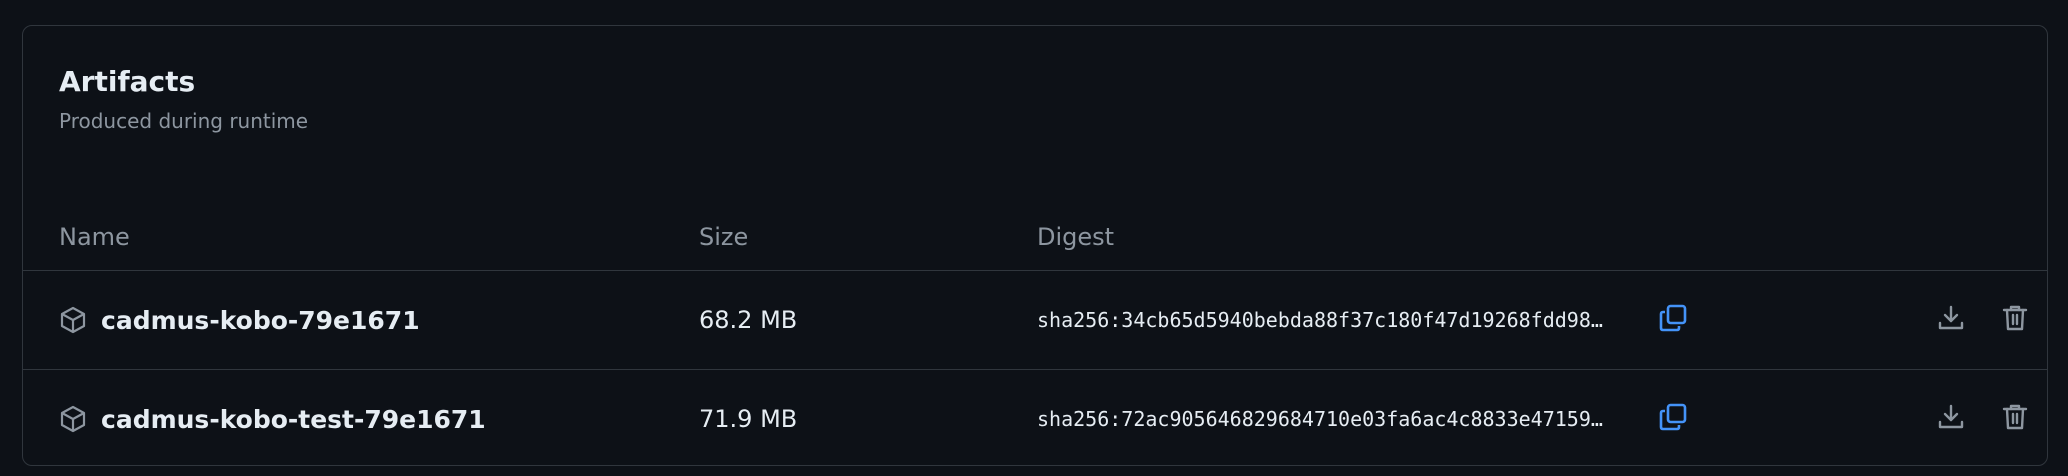 The height and width of the screenshot is (476, 2068). I want to click on artifact-size: 71.9 MB, so click(748, 419).